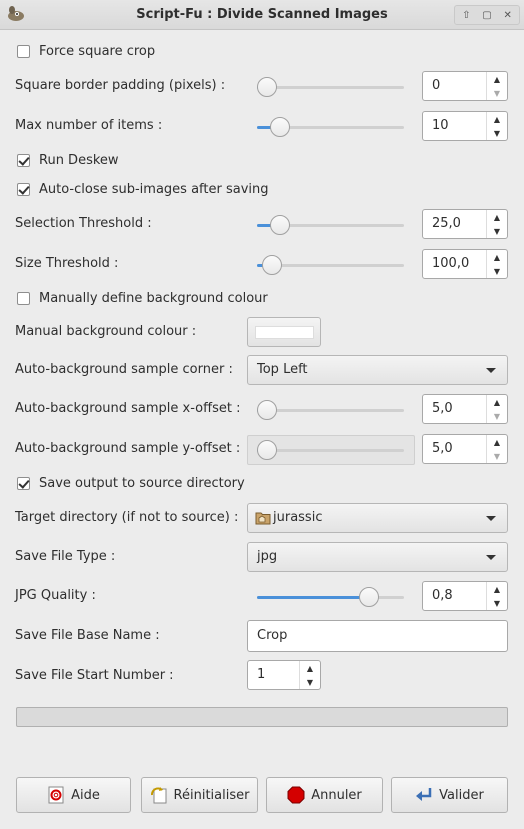 The image size is (524, 829). I want to click on sample-y-offset-spinbox: 5,0 ▲ ▼, so click(465, 449).